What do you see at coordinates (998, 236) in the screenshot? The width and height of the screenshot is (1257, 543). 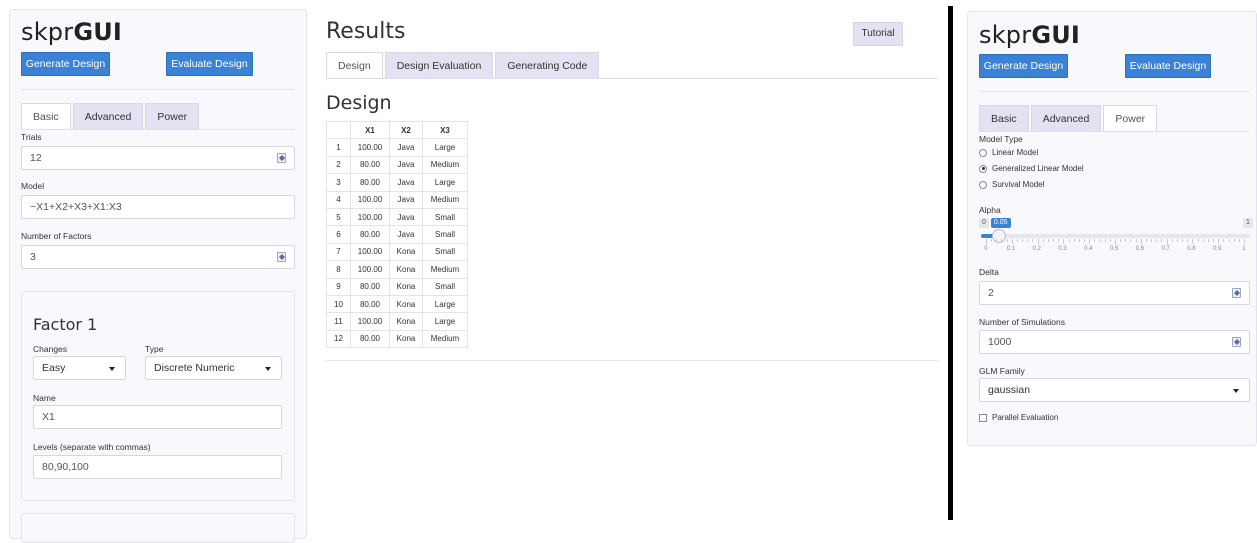 I see `slider-handle` at bounding box center [998, 236].